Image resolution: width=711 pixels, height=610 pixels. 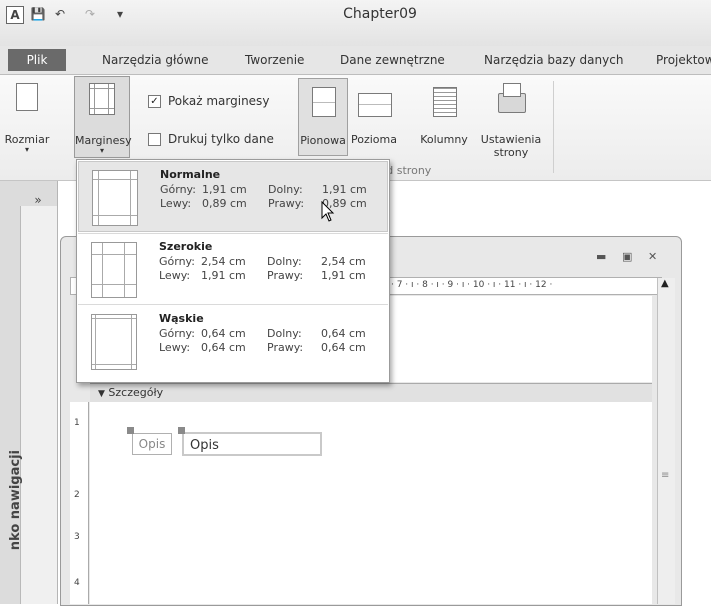 What do you see at coordinates (511, 119) in the screenshot?
I see `page-setup-button: Ustawienia strony` at bounding box center [511, 119].